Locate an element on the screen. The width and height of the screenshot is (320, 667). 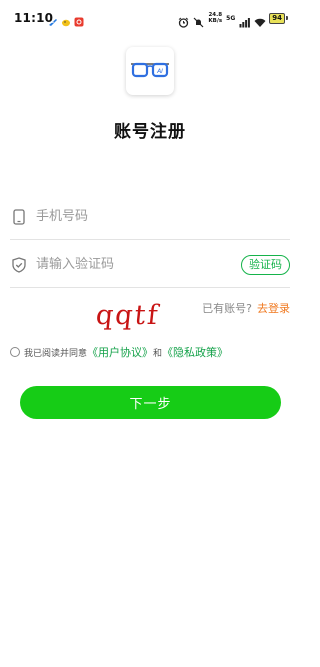
battery-level: 94 is located at coordinates (277, 18).